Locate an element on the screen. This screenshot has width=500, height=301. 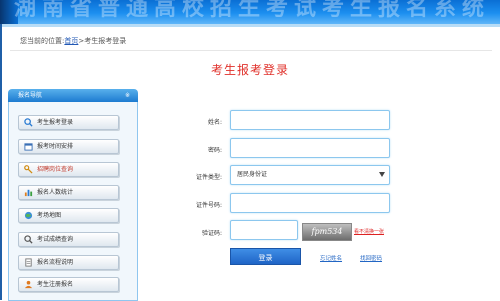
sidebar-item-label: 招聘岗位查询 is located at coordinates (55, 169).